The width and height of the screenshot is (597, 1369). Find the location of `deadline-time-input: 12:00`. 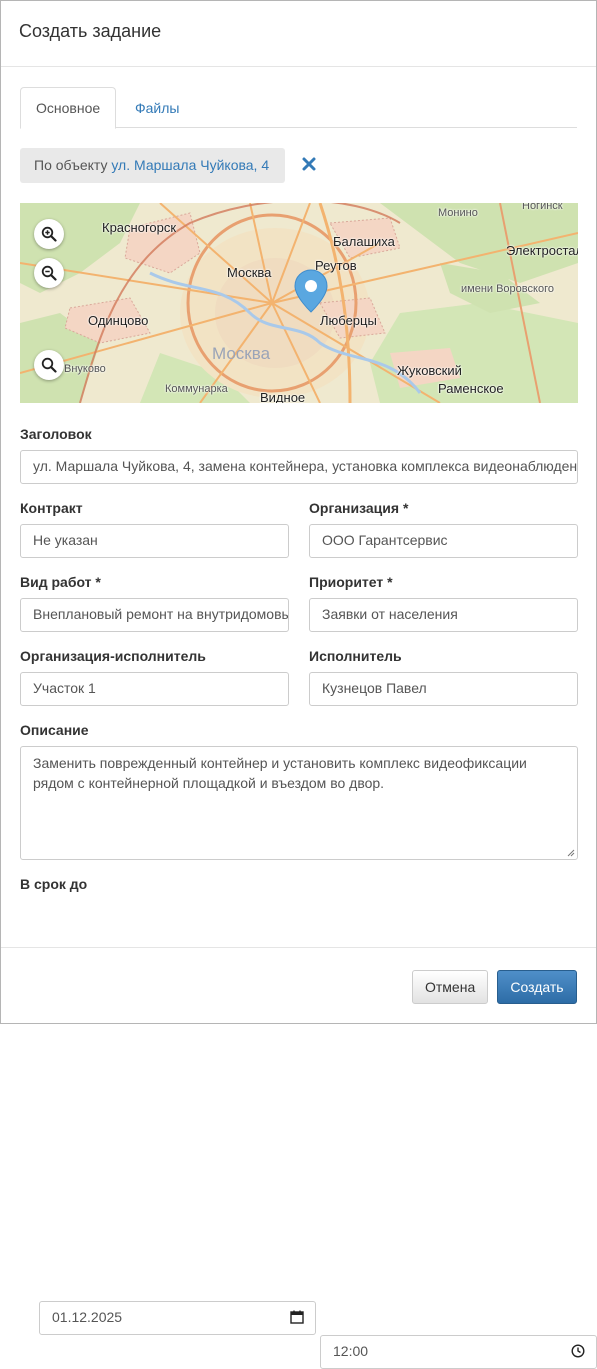

deadline-time-input: 12:00 is located at coordinates (458, 1352).